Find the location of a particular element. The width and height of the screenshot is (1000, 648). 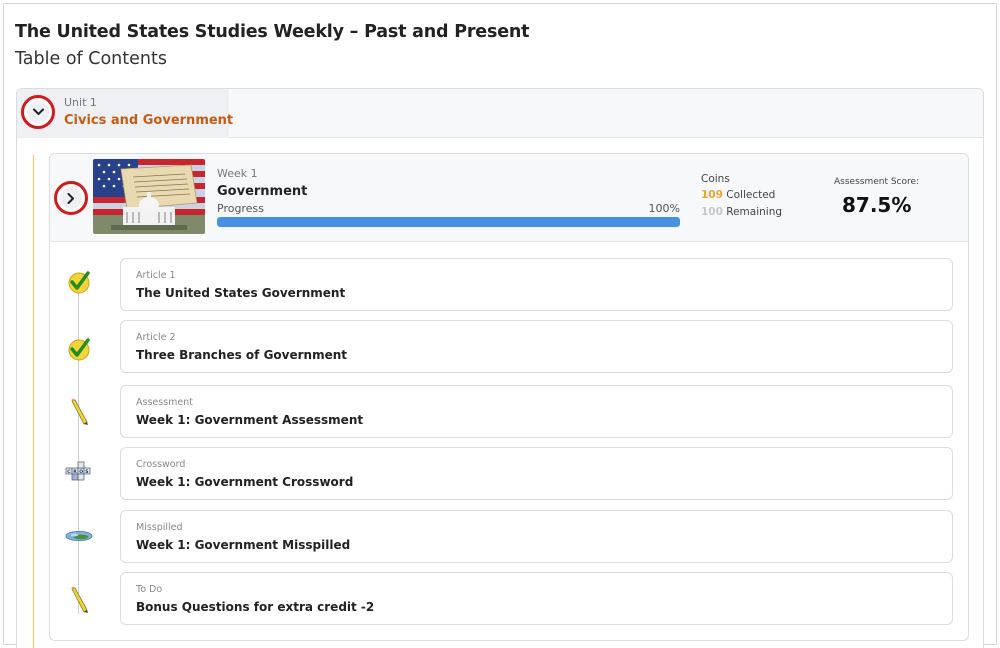

chevron-down-icon is located at coordinates (38, 112).